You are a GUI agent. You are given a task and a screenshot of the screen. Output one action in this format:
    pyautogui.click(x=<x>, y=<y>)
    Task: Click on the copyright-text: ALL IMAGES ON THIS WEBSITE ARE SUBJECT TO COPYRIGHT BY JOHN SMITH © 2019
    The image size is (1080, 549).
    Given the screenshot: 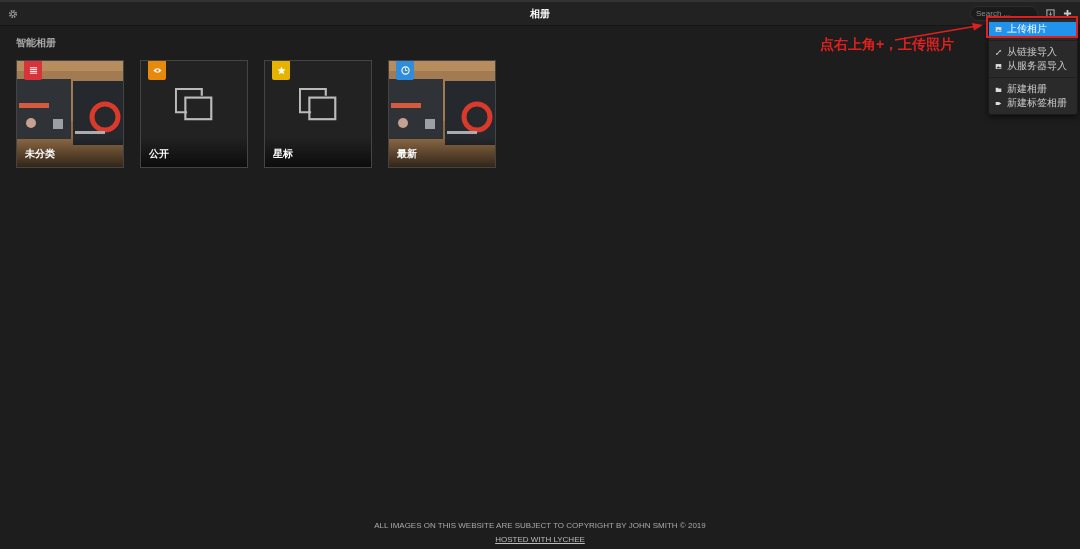 What is the action you would take?
    pyautogui.click(x=540, y=525)
    